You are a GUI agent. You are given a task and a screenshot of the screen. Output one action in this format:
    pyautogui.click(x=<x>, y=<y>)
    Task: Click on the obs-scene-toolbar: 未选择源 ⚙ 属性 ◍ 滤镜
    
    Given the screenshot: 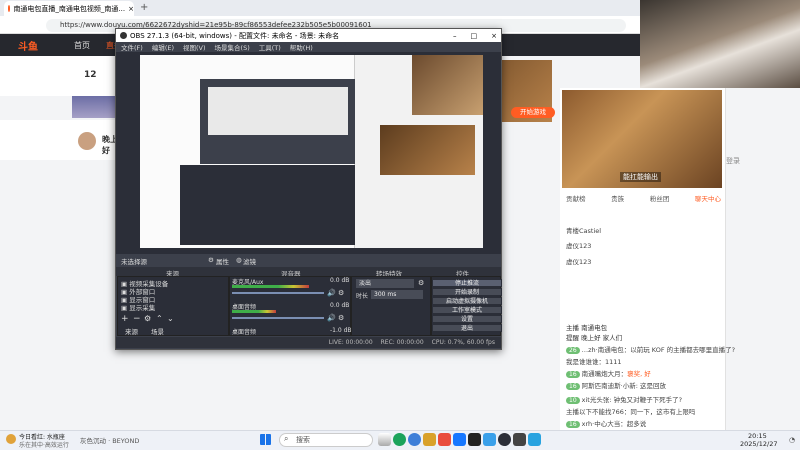 What is the action you would take?
    pyautogui.click(x=308, y=260)
    